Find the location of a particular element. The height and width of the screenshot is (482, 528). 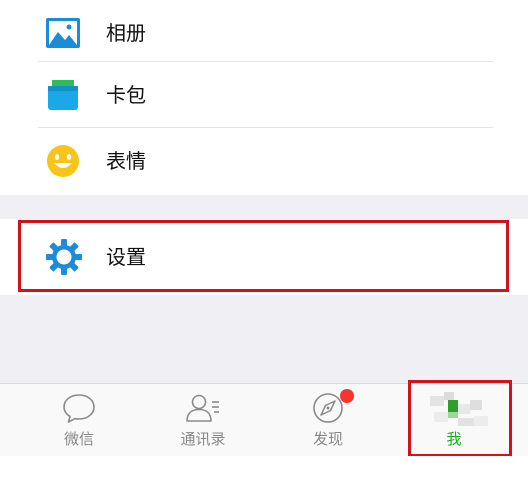

menu-item-emoji: 表情 is located at coordinates (264, 161).